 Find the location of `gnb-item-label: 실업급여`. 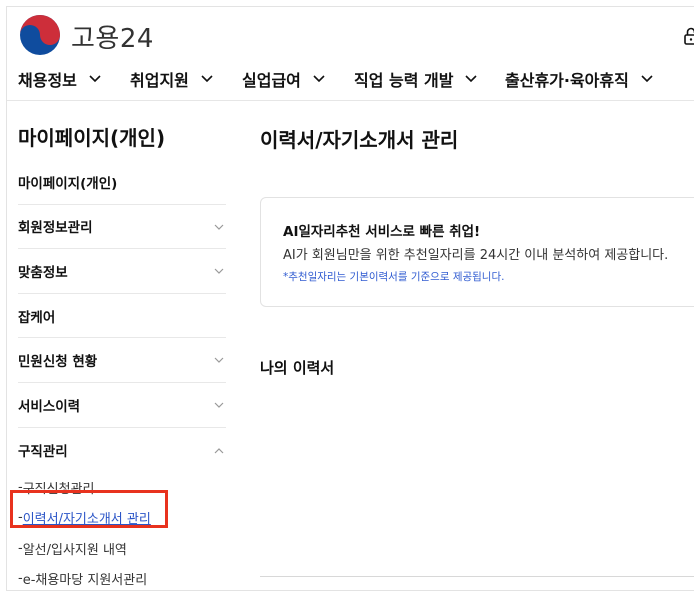

gnb-item-label: 실업급여 is located at coordinates (271, 80).